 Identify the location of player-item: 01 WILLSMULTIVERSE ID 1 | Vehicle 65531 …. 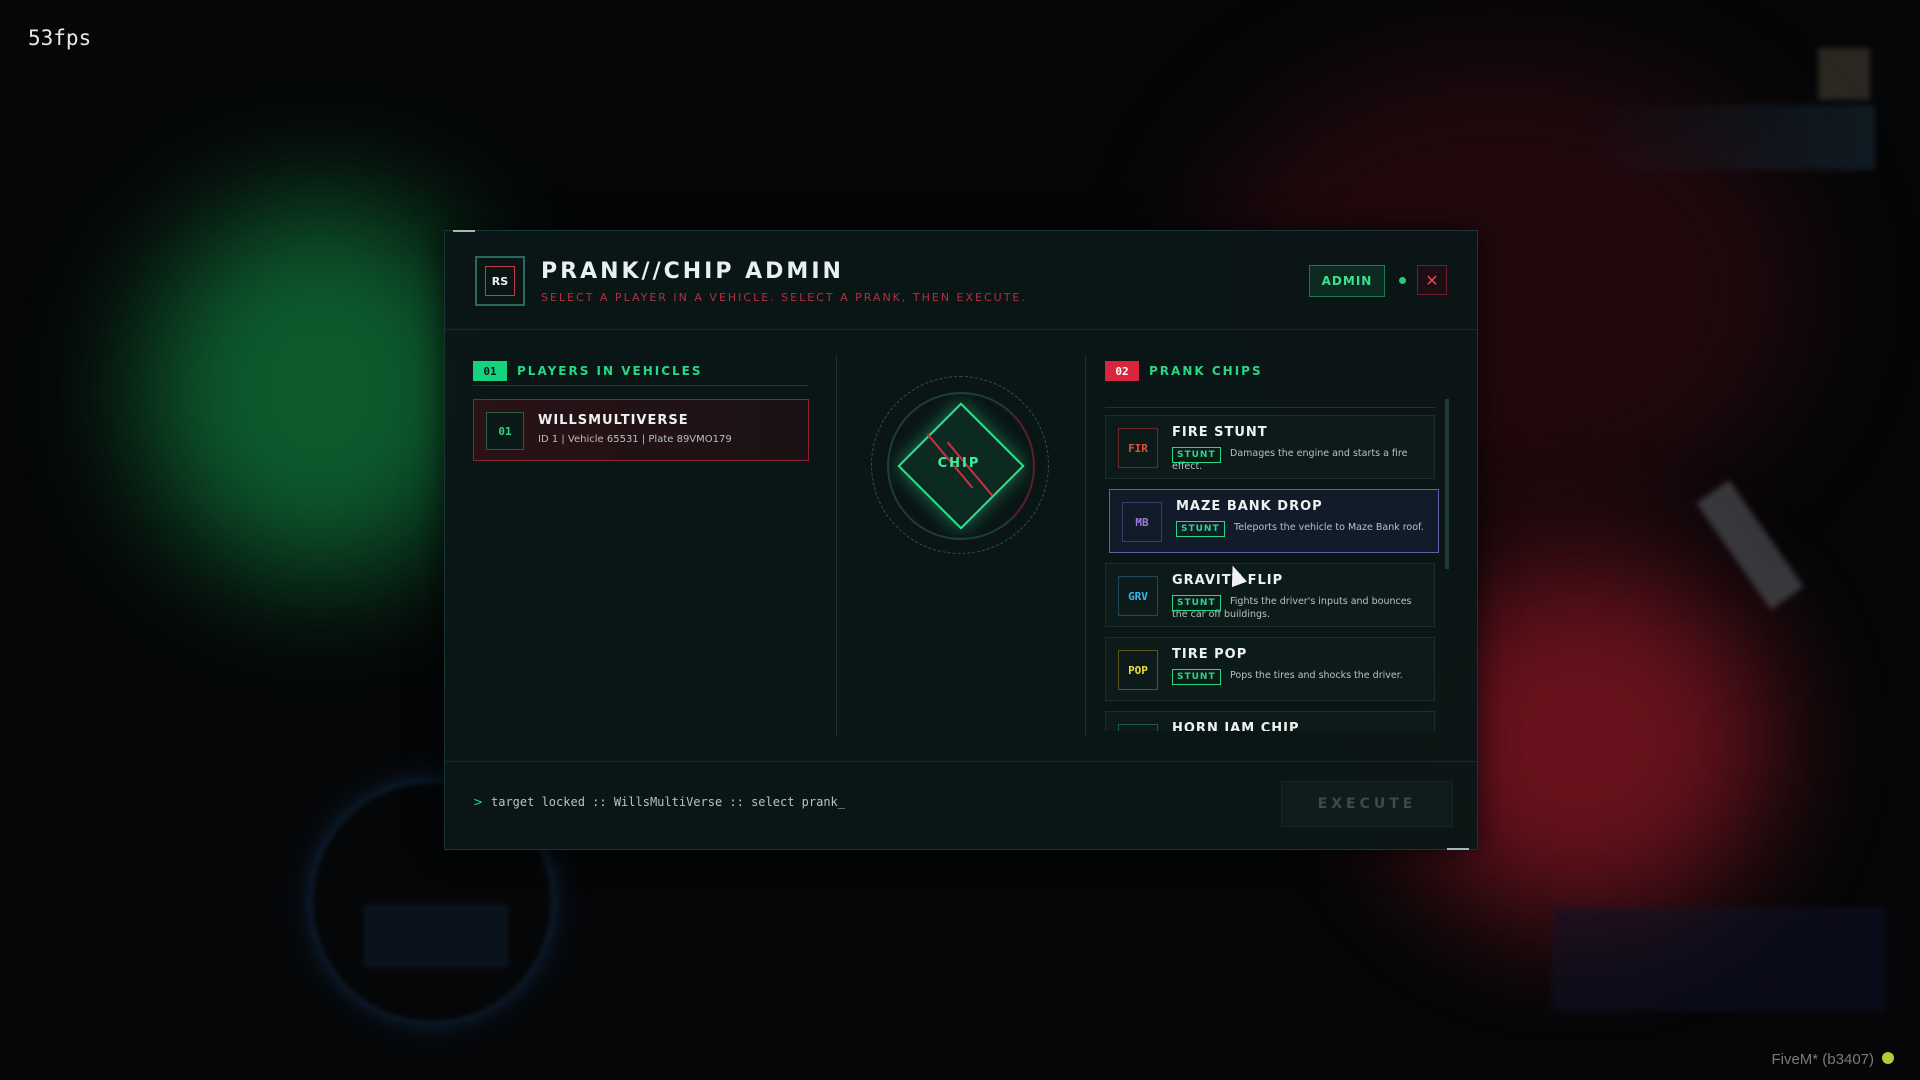
(641, 430).